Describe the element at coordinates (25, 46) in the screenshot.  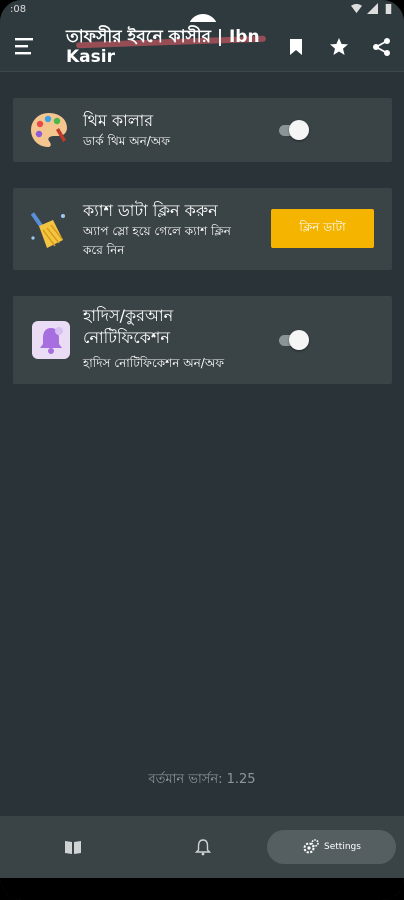
I see `menu-icon` at that location.